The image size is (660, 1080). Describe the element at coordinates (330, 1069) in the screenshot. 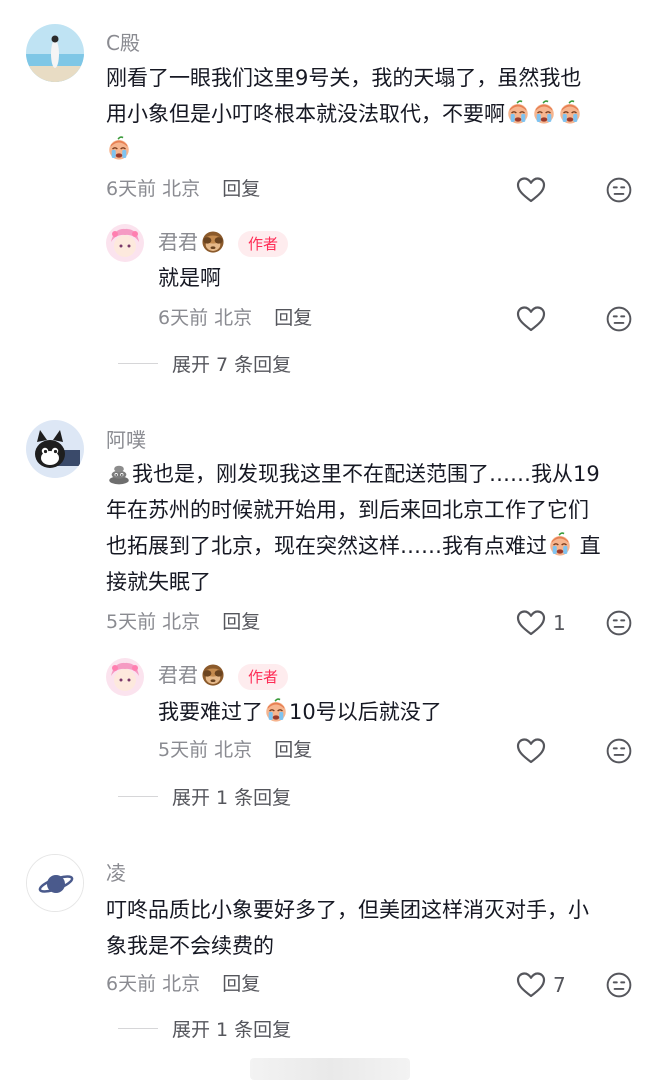

I see `bottom-overlay` at that location.